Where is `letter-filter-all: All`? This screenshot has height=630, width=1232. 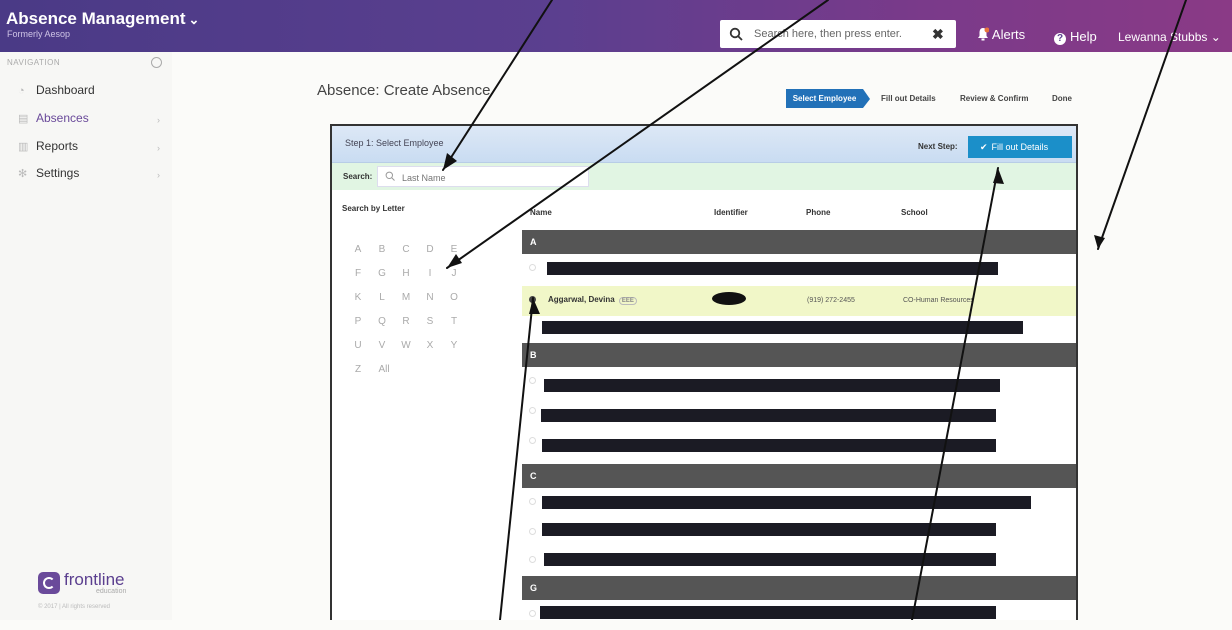
letter-filter-all: All is located at coordinates (384, 369).